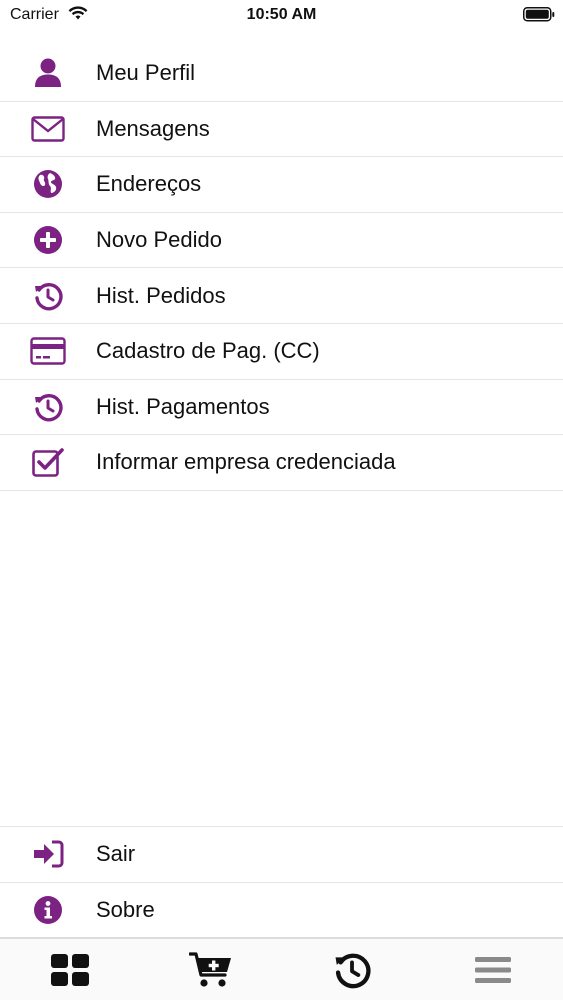  What do you see at coordinates (208, 351) in the screenshot?
I see `menu-item-label: Cadastro de Pag. (CC)` at bounding box center [208, 351].